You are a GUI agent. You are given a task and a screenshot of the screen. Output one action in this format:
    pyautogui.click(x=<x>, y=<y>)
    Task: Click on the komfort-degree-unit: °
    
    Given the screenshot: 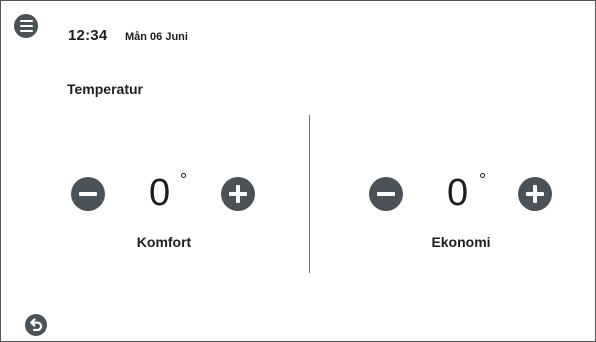 What is the action you would take?
    pyautogui.click(x=184, y=180)
    